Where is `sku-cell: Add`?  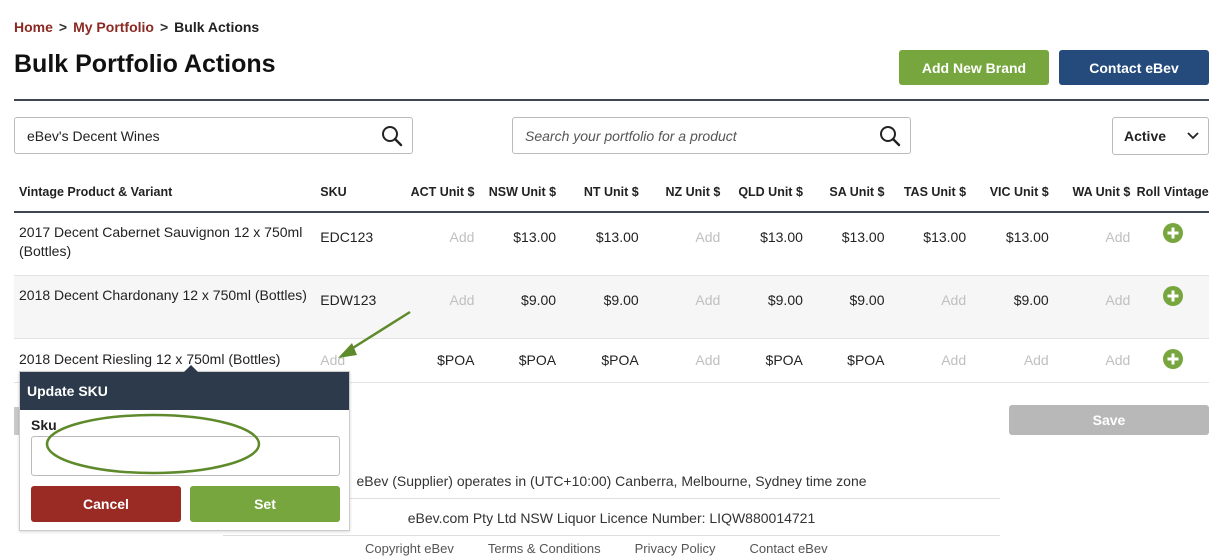 sku-cell: Add is located at coordinates (351, 353).